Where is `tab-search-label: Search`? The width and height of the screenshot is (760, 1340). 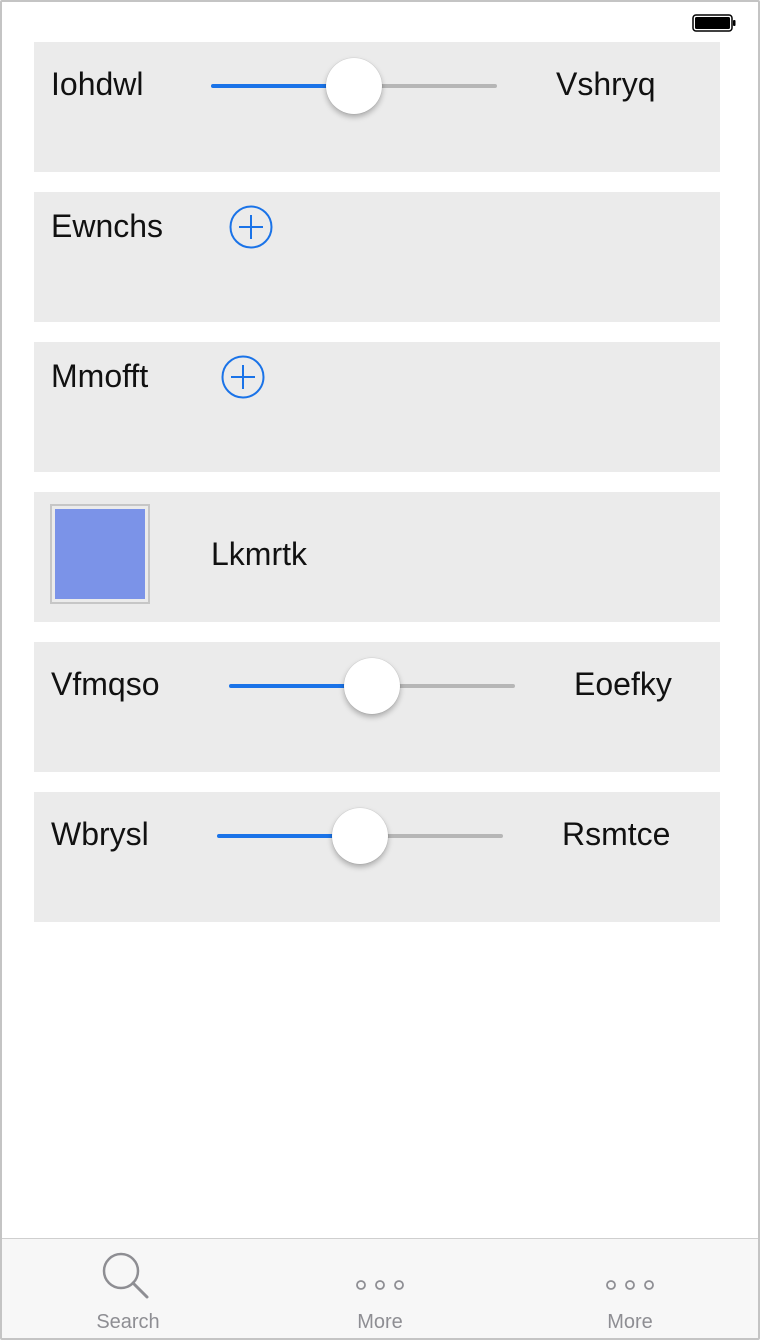 tab-search-label: Search is located at coordinates (128, 1322).